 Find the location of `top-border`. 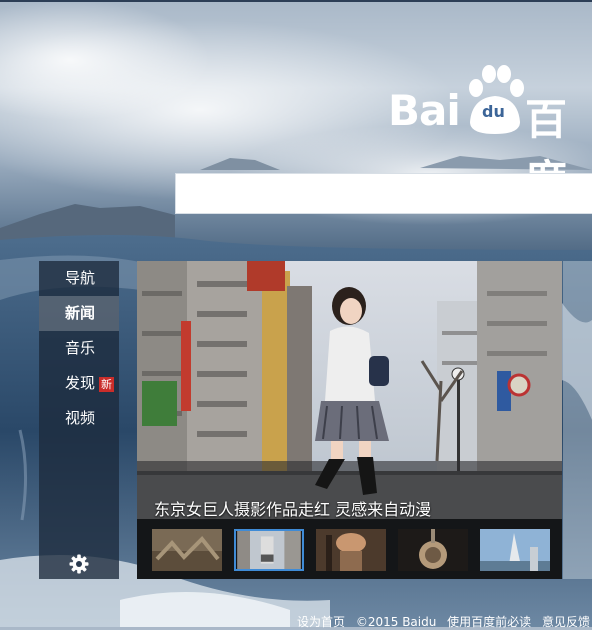

top-border is located at coordinates (296, 1).